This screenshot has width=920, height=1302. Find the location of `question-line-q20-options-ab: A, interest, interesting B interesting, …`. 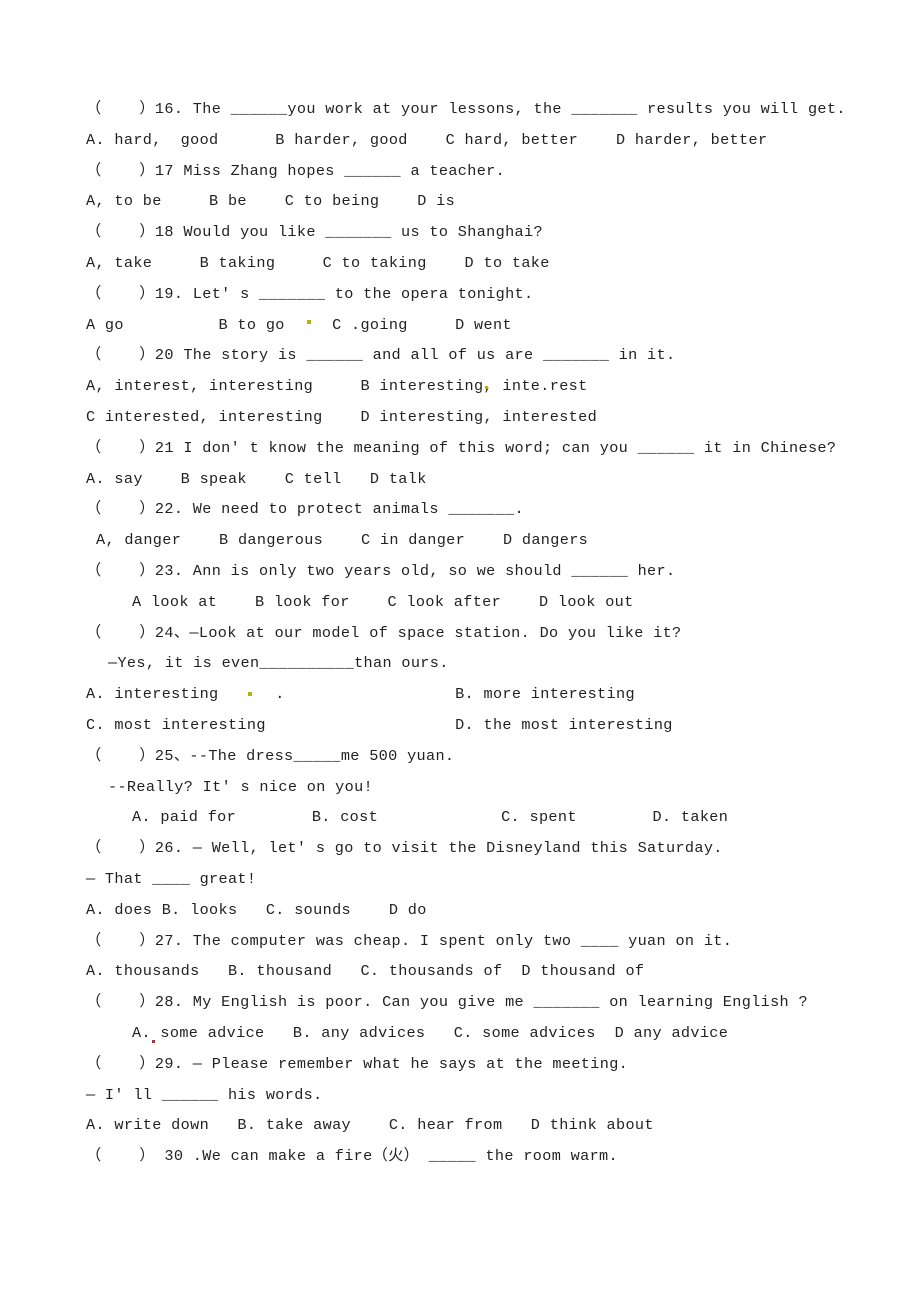

question-line-q20-options-ab: A, interest, interesting B interesting, … is located at coordinates (337, 386).